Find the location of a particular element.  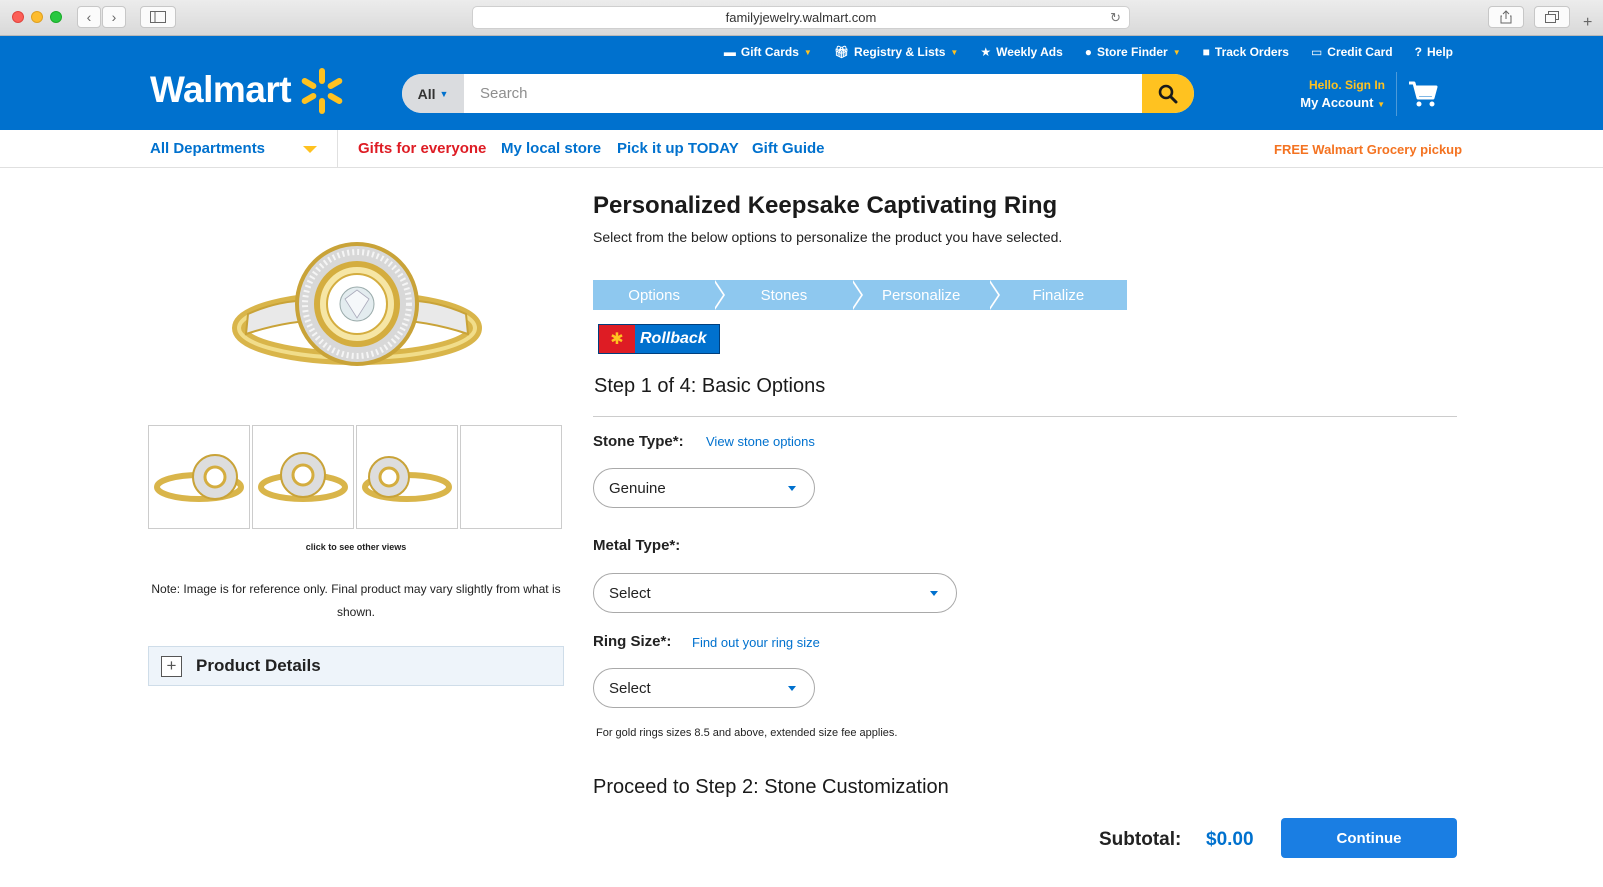

utility-help: ? Help is located at coordinates (1434, 52).